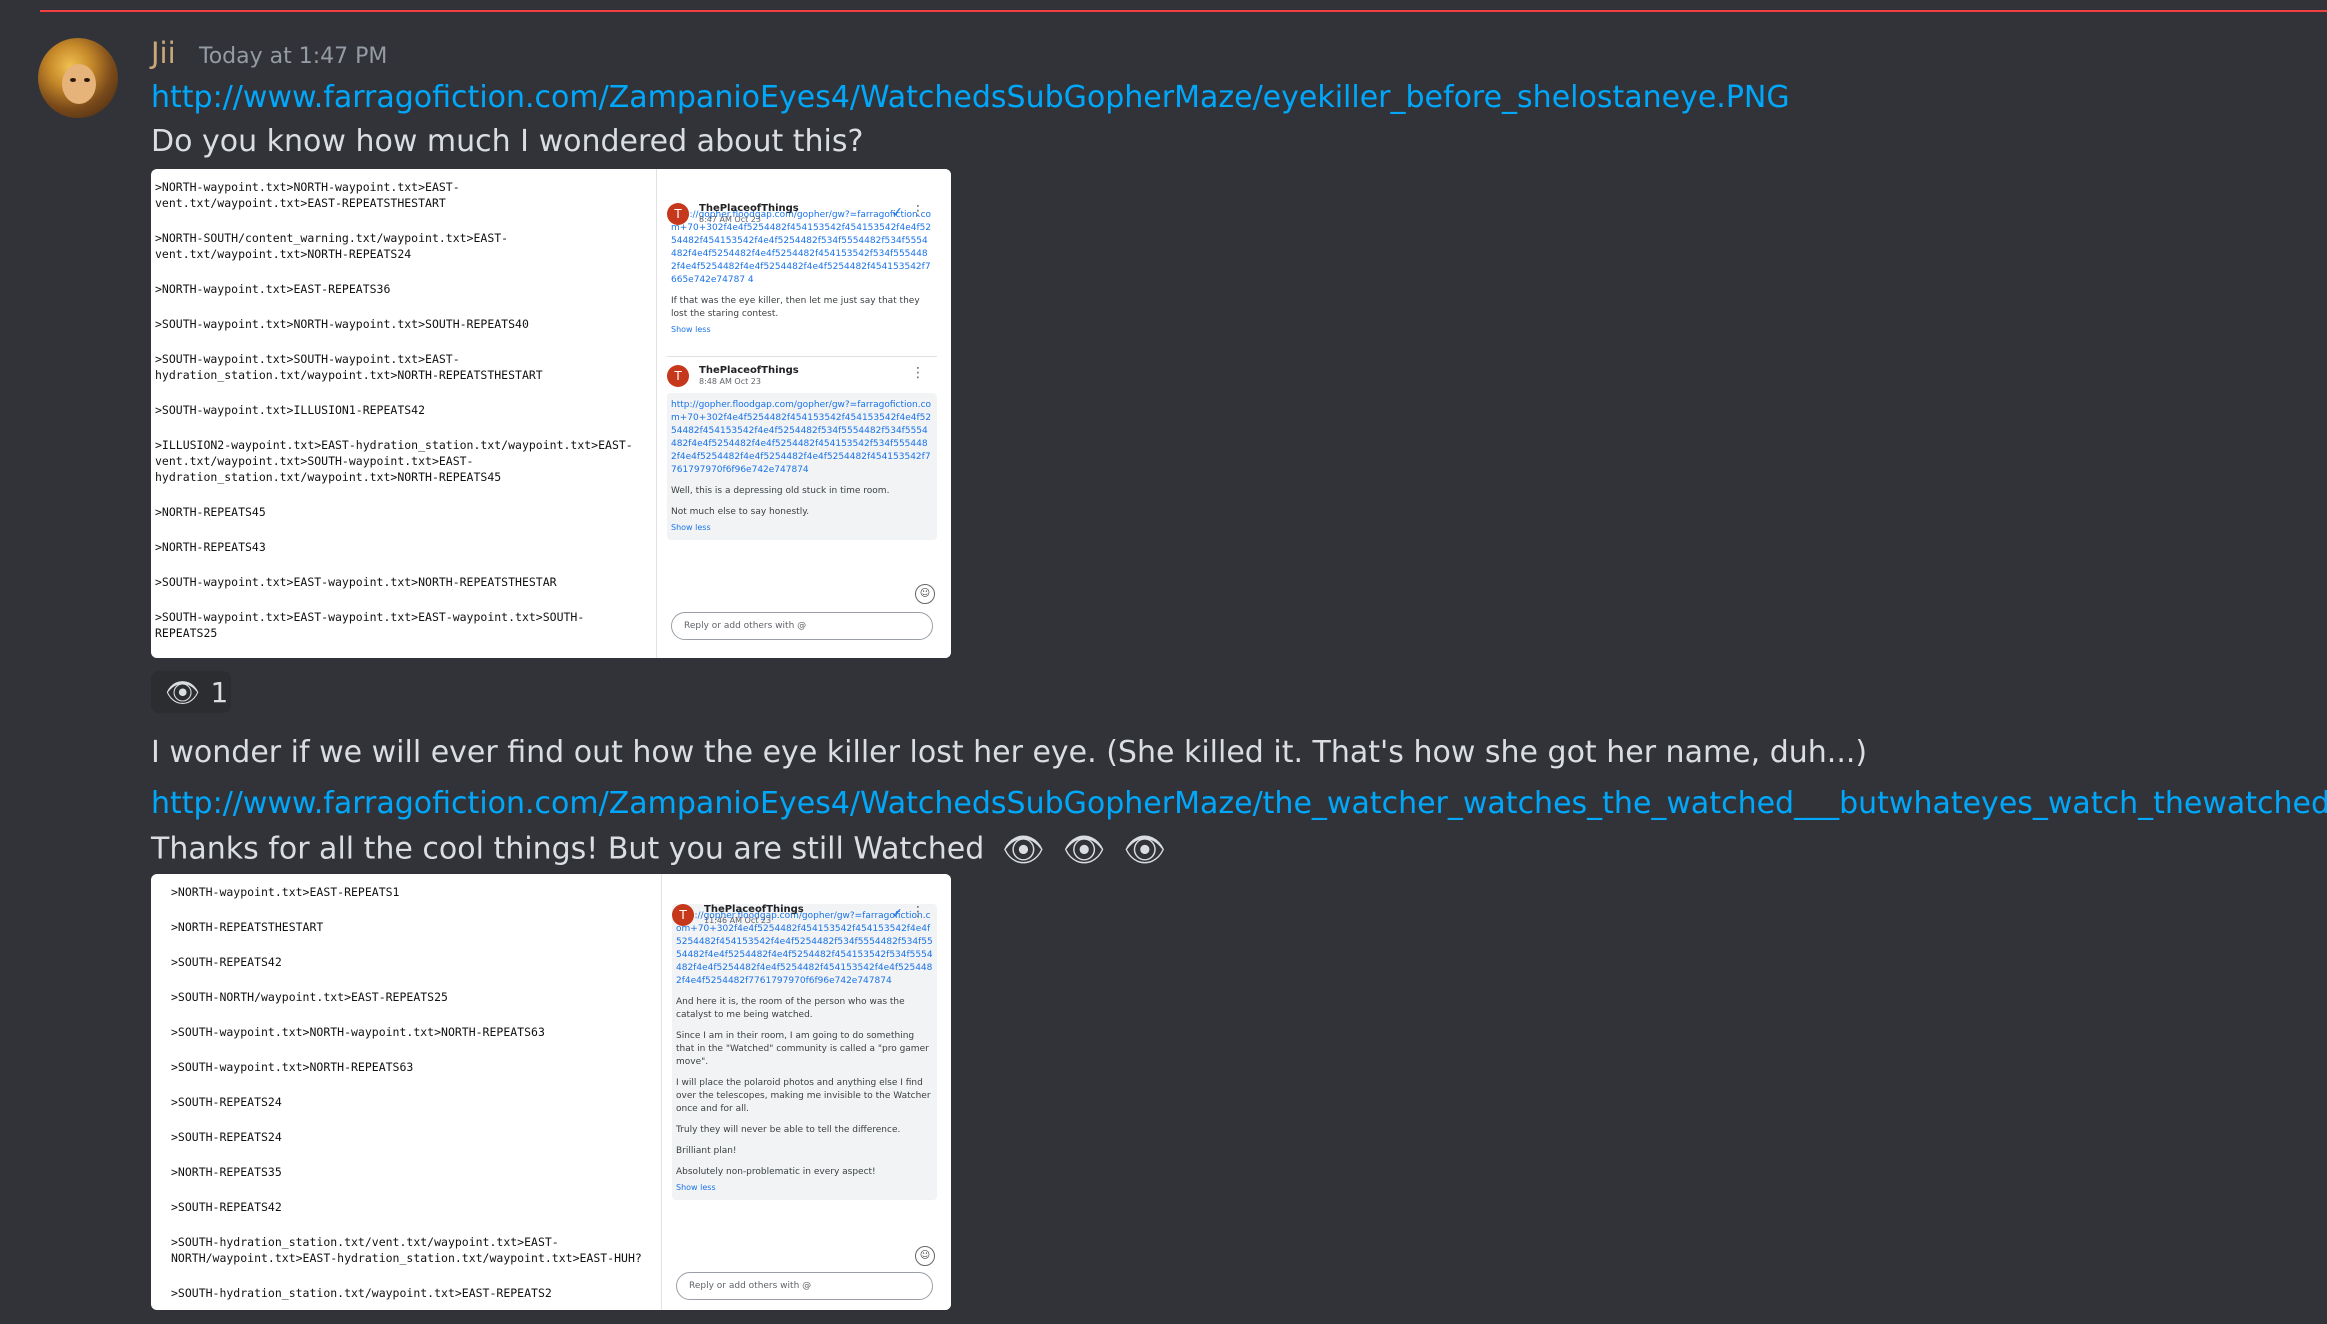 Image resolution: width=2327 pixels, height=1324 pixels. I want to click on new-messages-divider, so click(1183, 11).